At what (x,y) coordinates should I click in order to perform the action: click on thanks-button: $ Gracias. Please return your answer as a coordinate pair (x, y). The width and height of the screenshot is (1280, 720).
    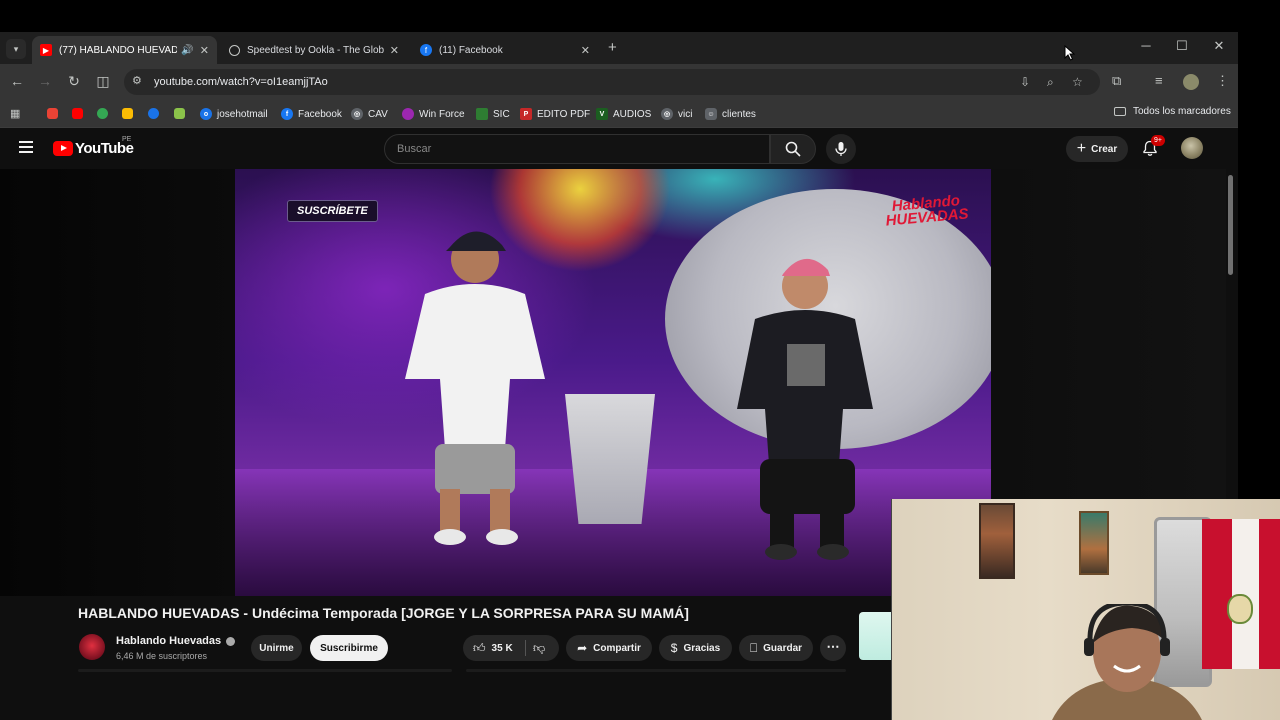
    Looking at the image, I should click on (695, 648).